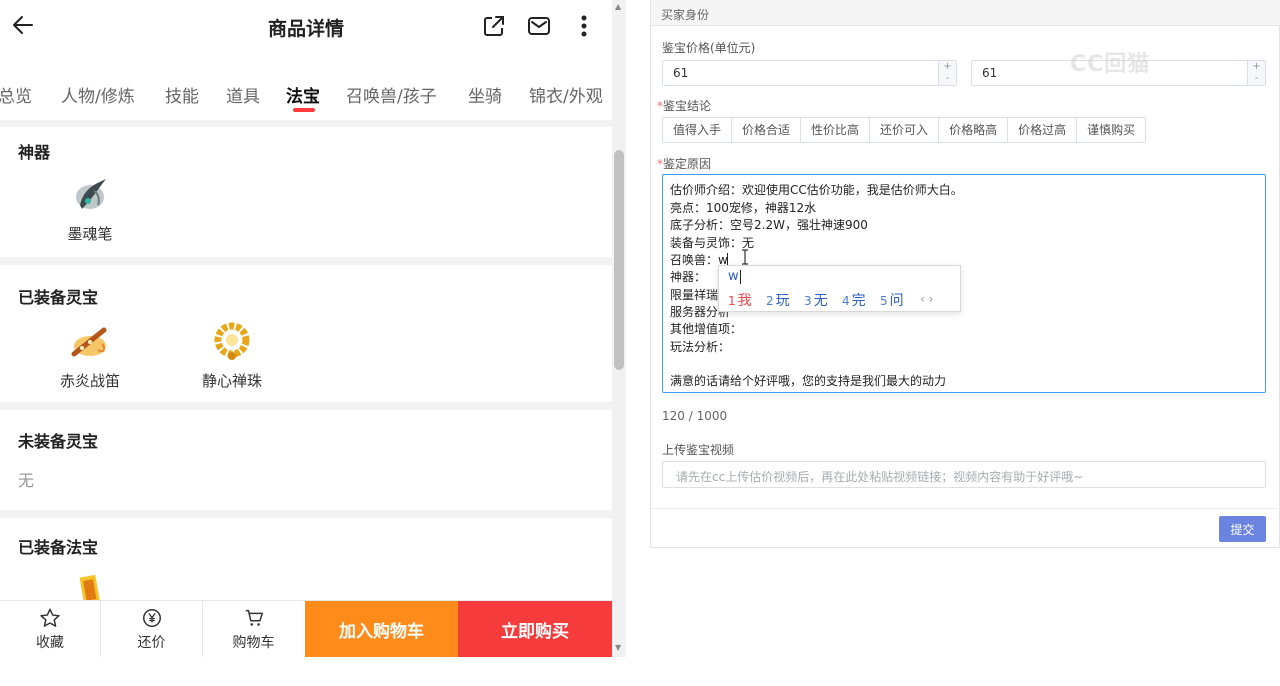  What do you see at coordinates (740, 300) in the screenshot?
I see `ime-candidate: 1我` at bounding box center [740, 300].